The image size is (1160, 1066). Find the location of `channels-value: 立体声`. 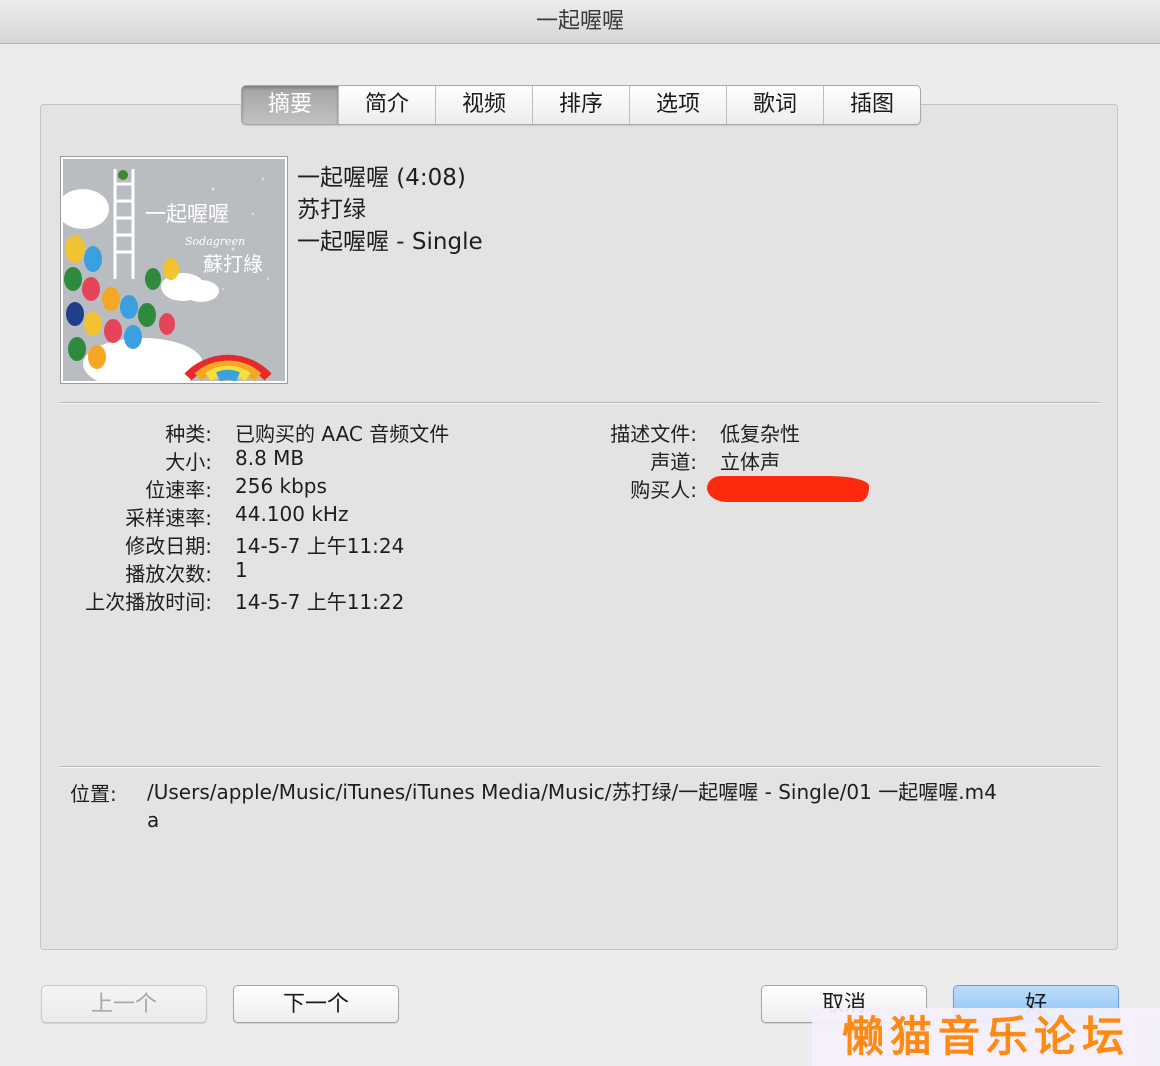

channels-value: 立体声 is located at coordinates (750, 462).